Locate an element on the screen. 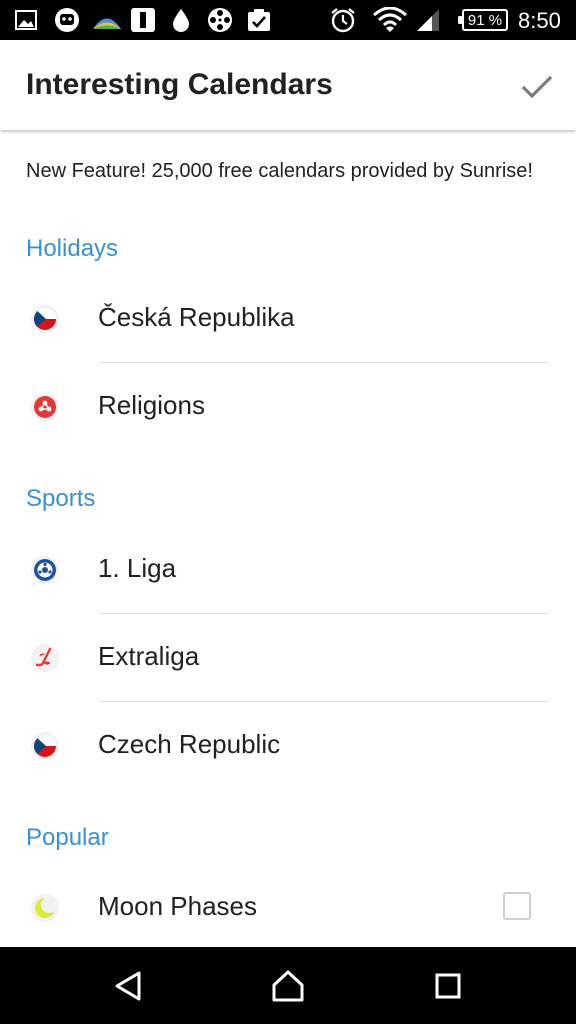 The image size is (576, 1024). list-item-moon-phases: Moon Phases is located at coordinates (288, 905).